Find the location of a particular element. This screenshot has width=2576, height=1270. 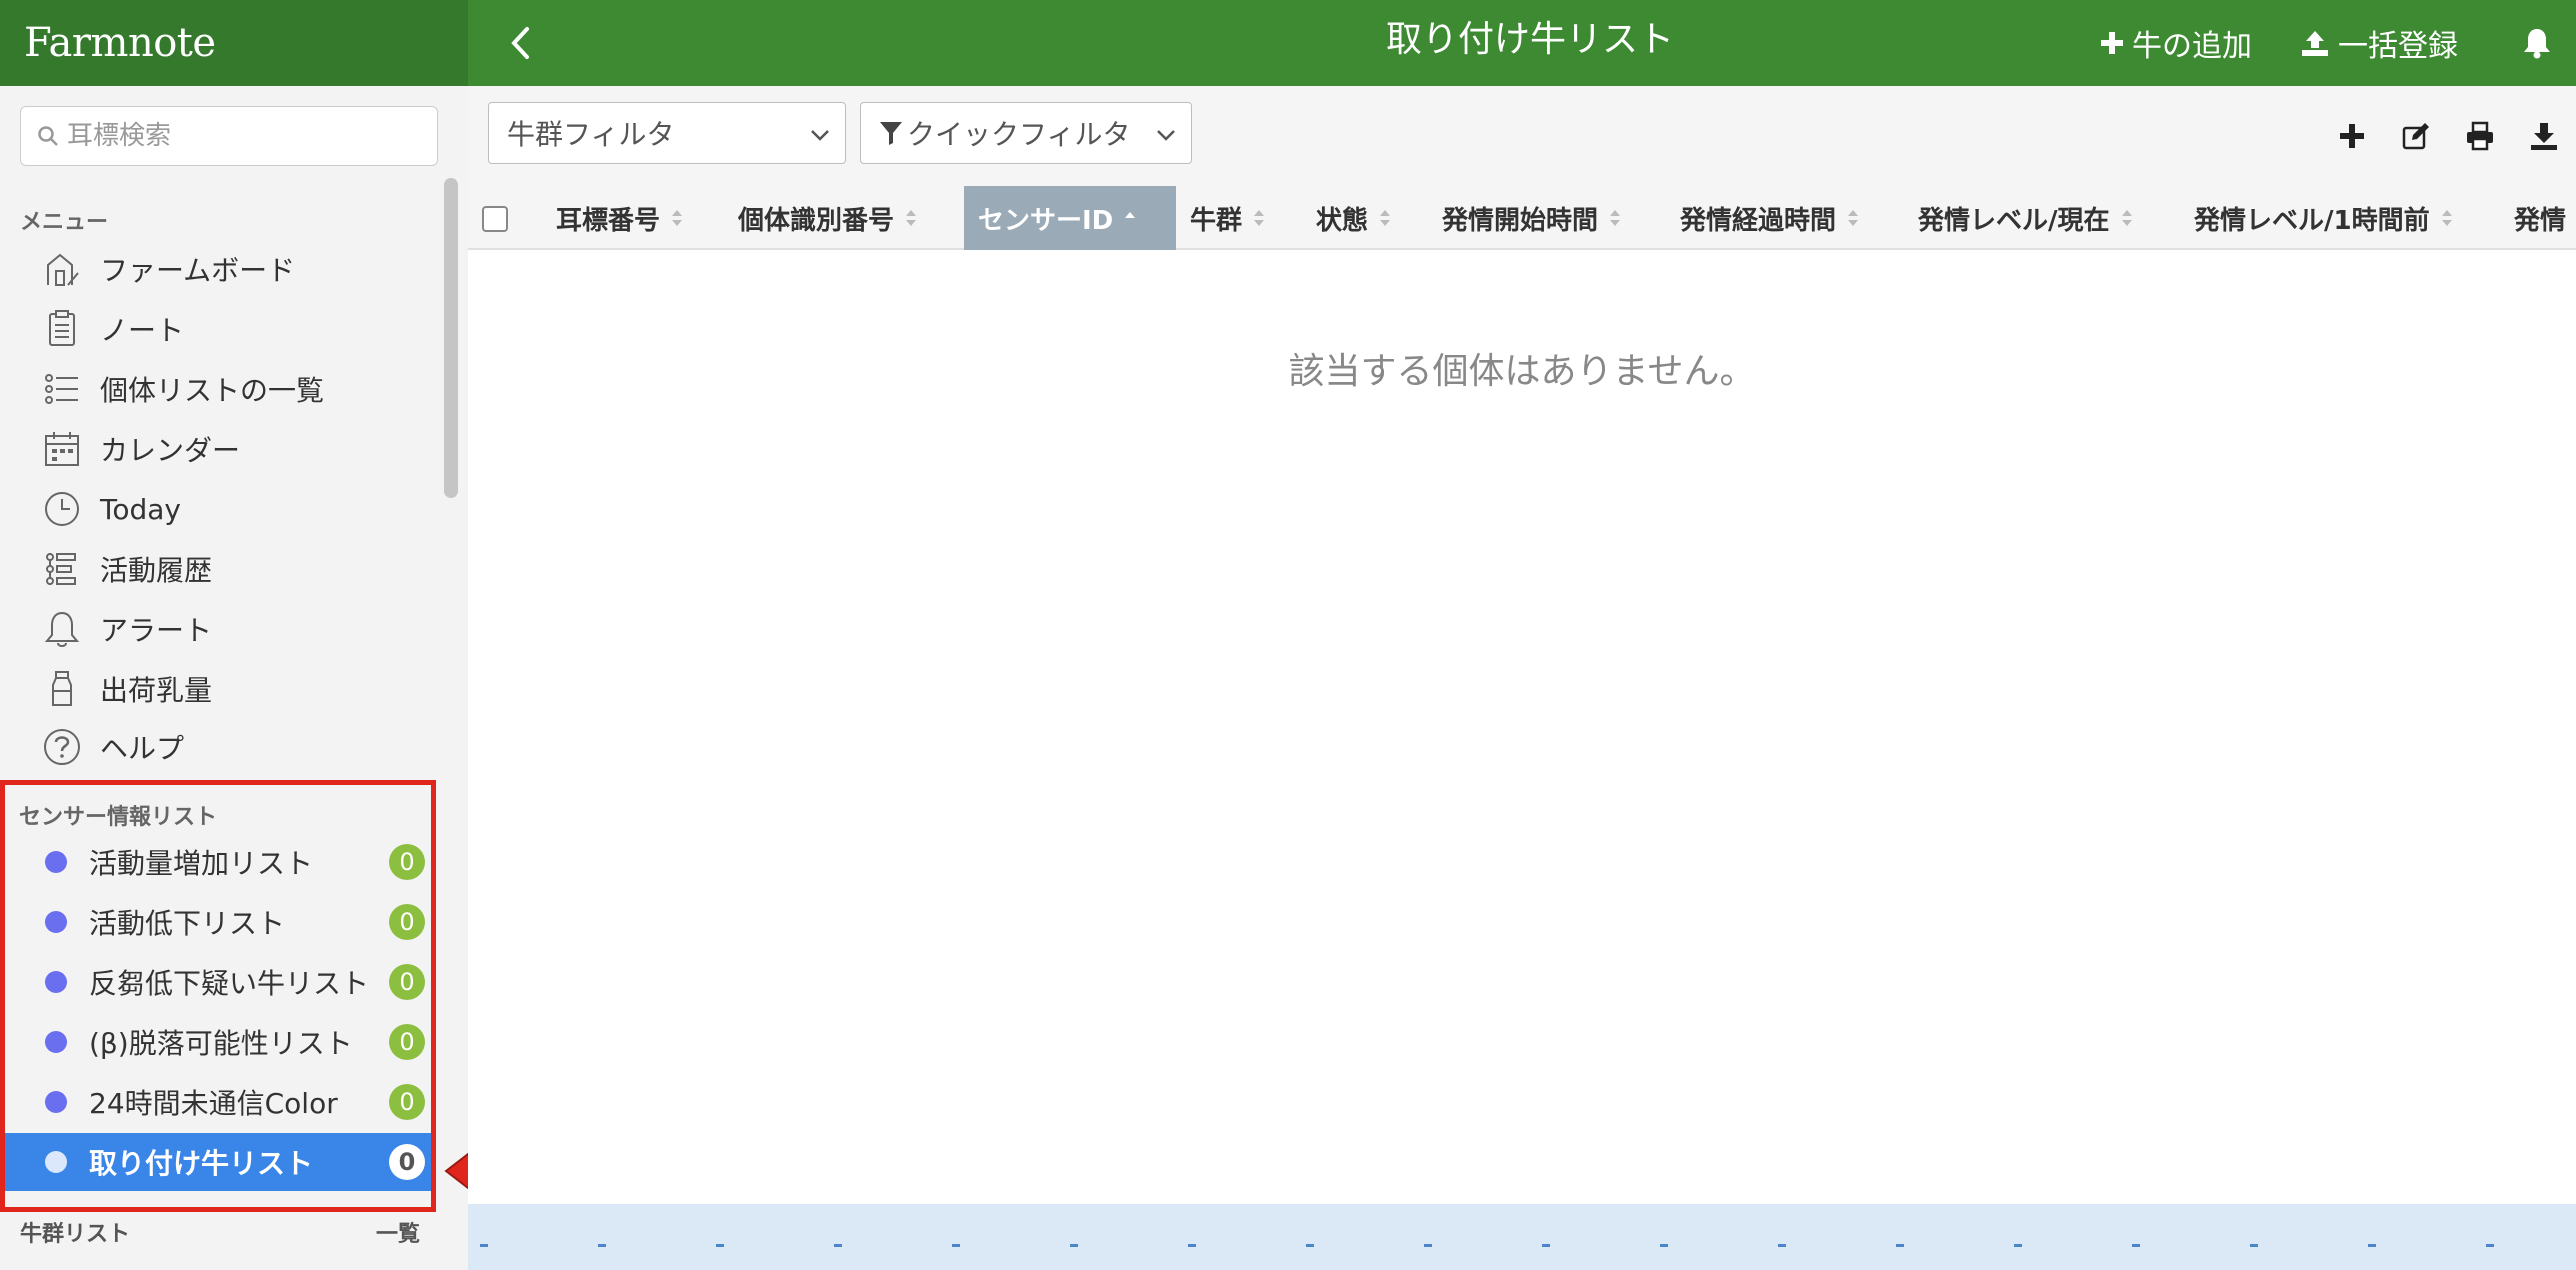

pagination-bar is located at coordinates (1522, 1237).